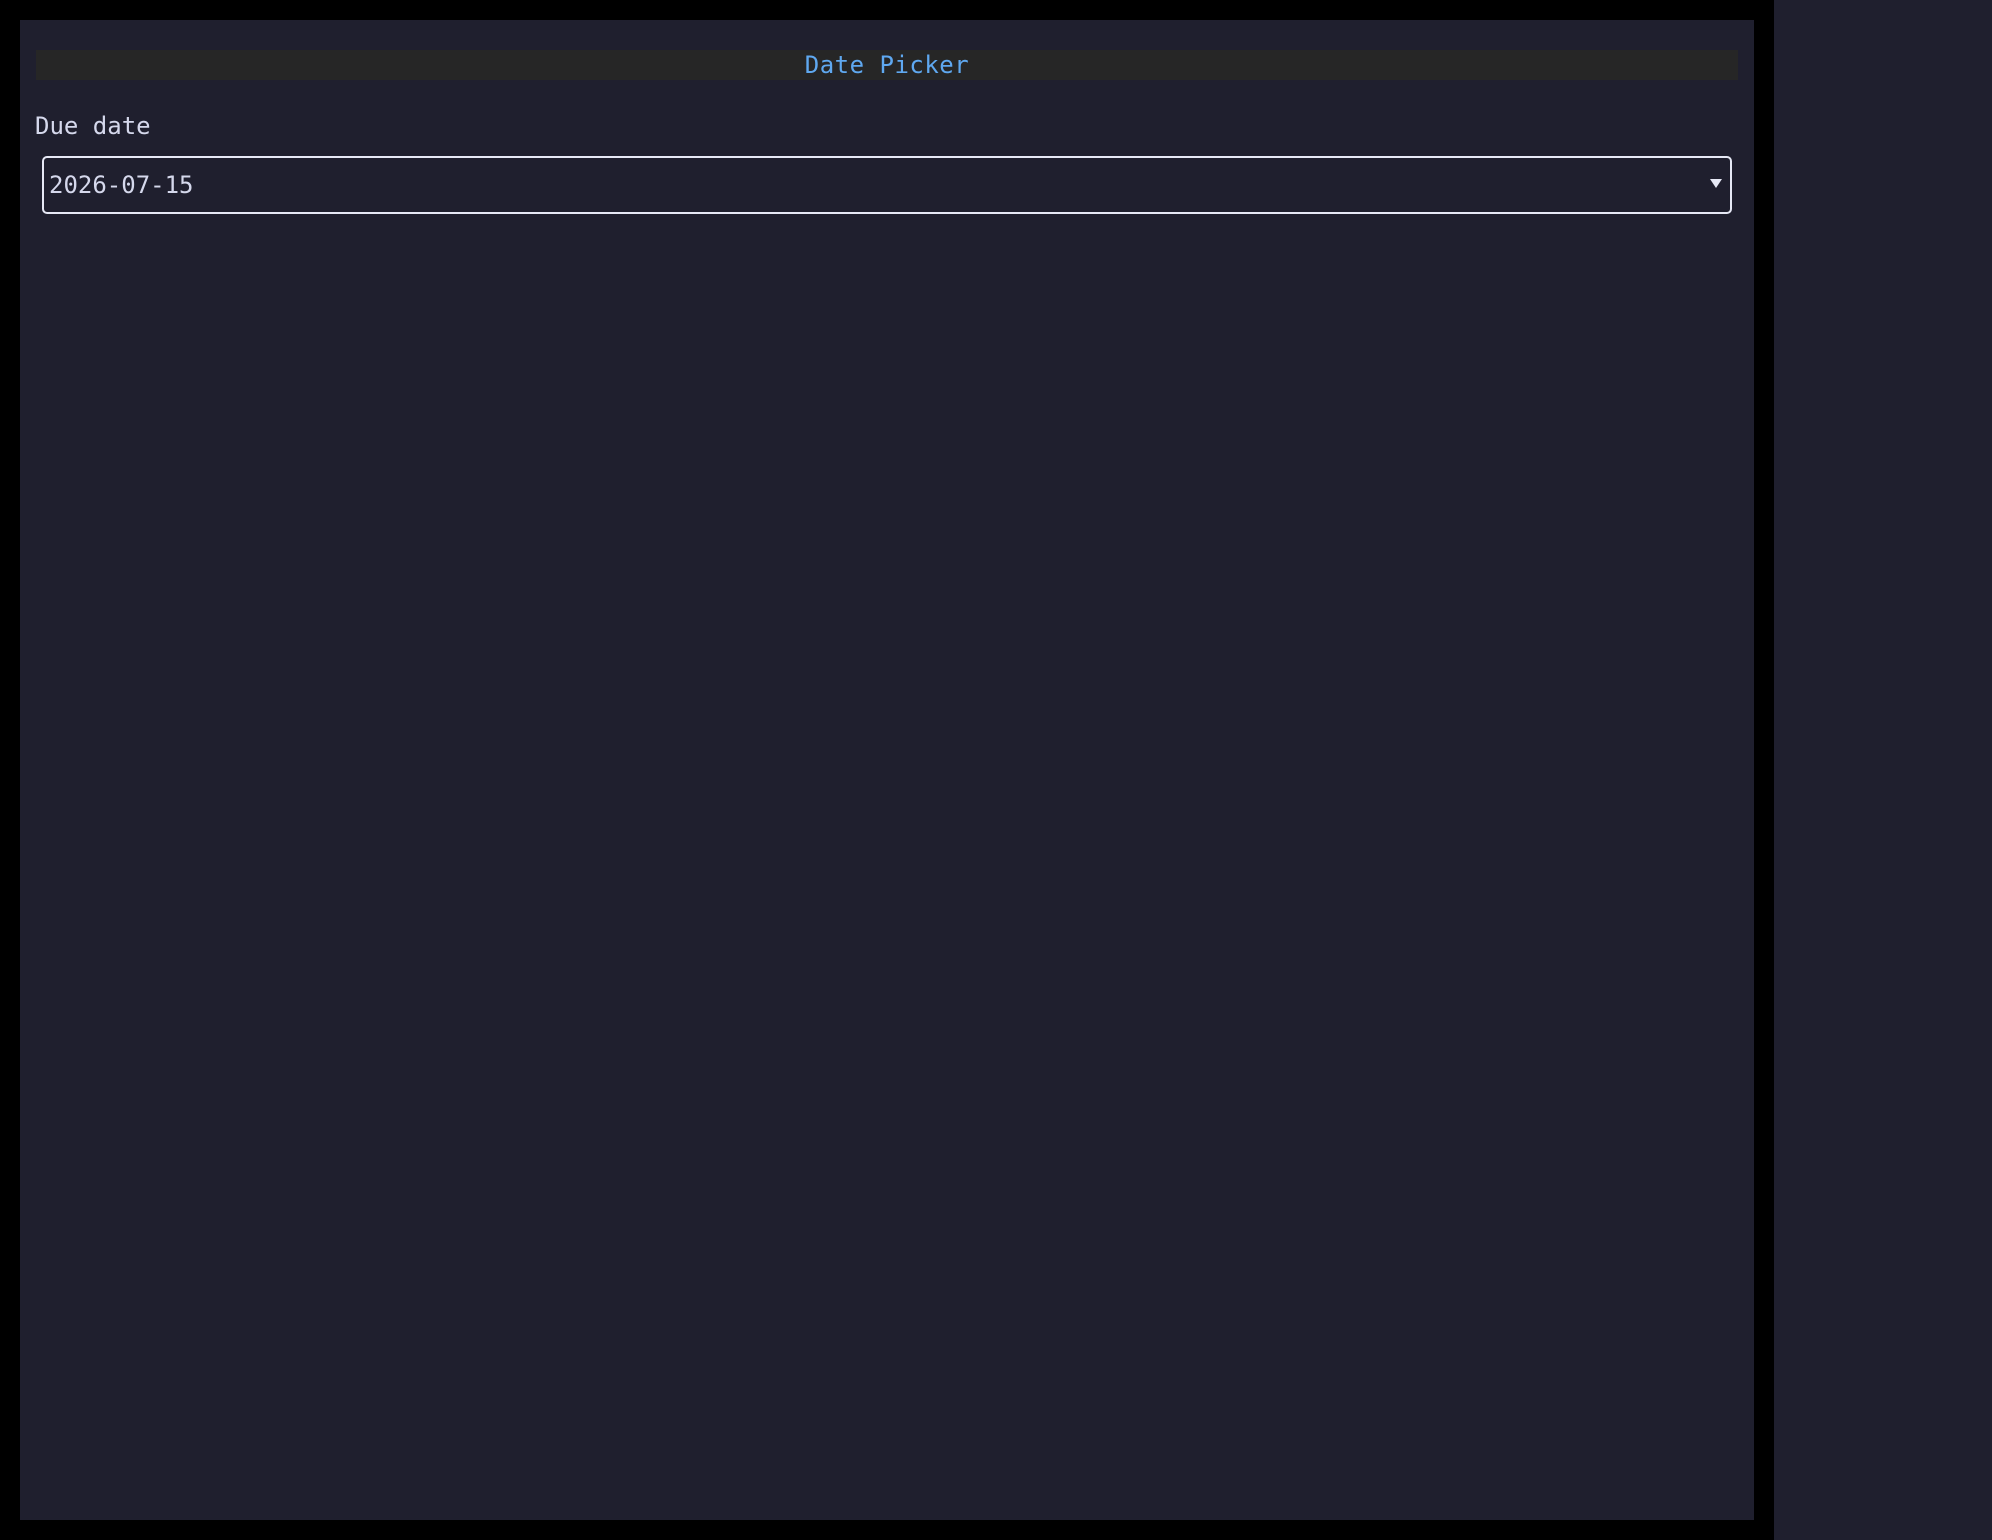  Describe the element at coordinates (887, 185) in the screenshot. I see `due-date-select: 2026-07-15` at that location.